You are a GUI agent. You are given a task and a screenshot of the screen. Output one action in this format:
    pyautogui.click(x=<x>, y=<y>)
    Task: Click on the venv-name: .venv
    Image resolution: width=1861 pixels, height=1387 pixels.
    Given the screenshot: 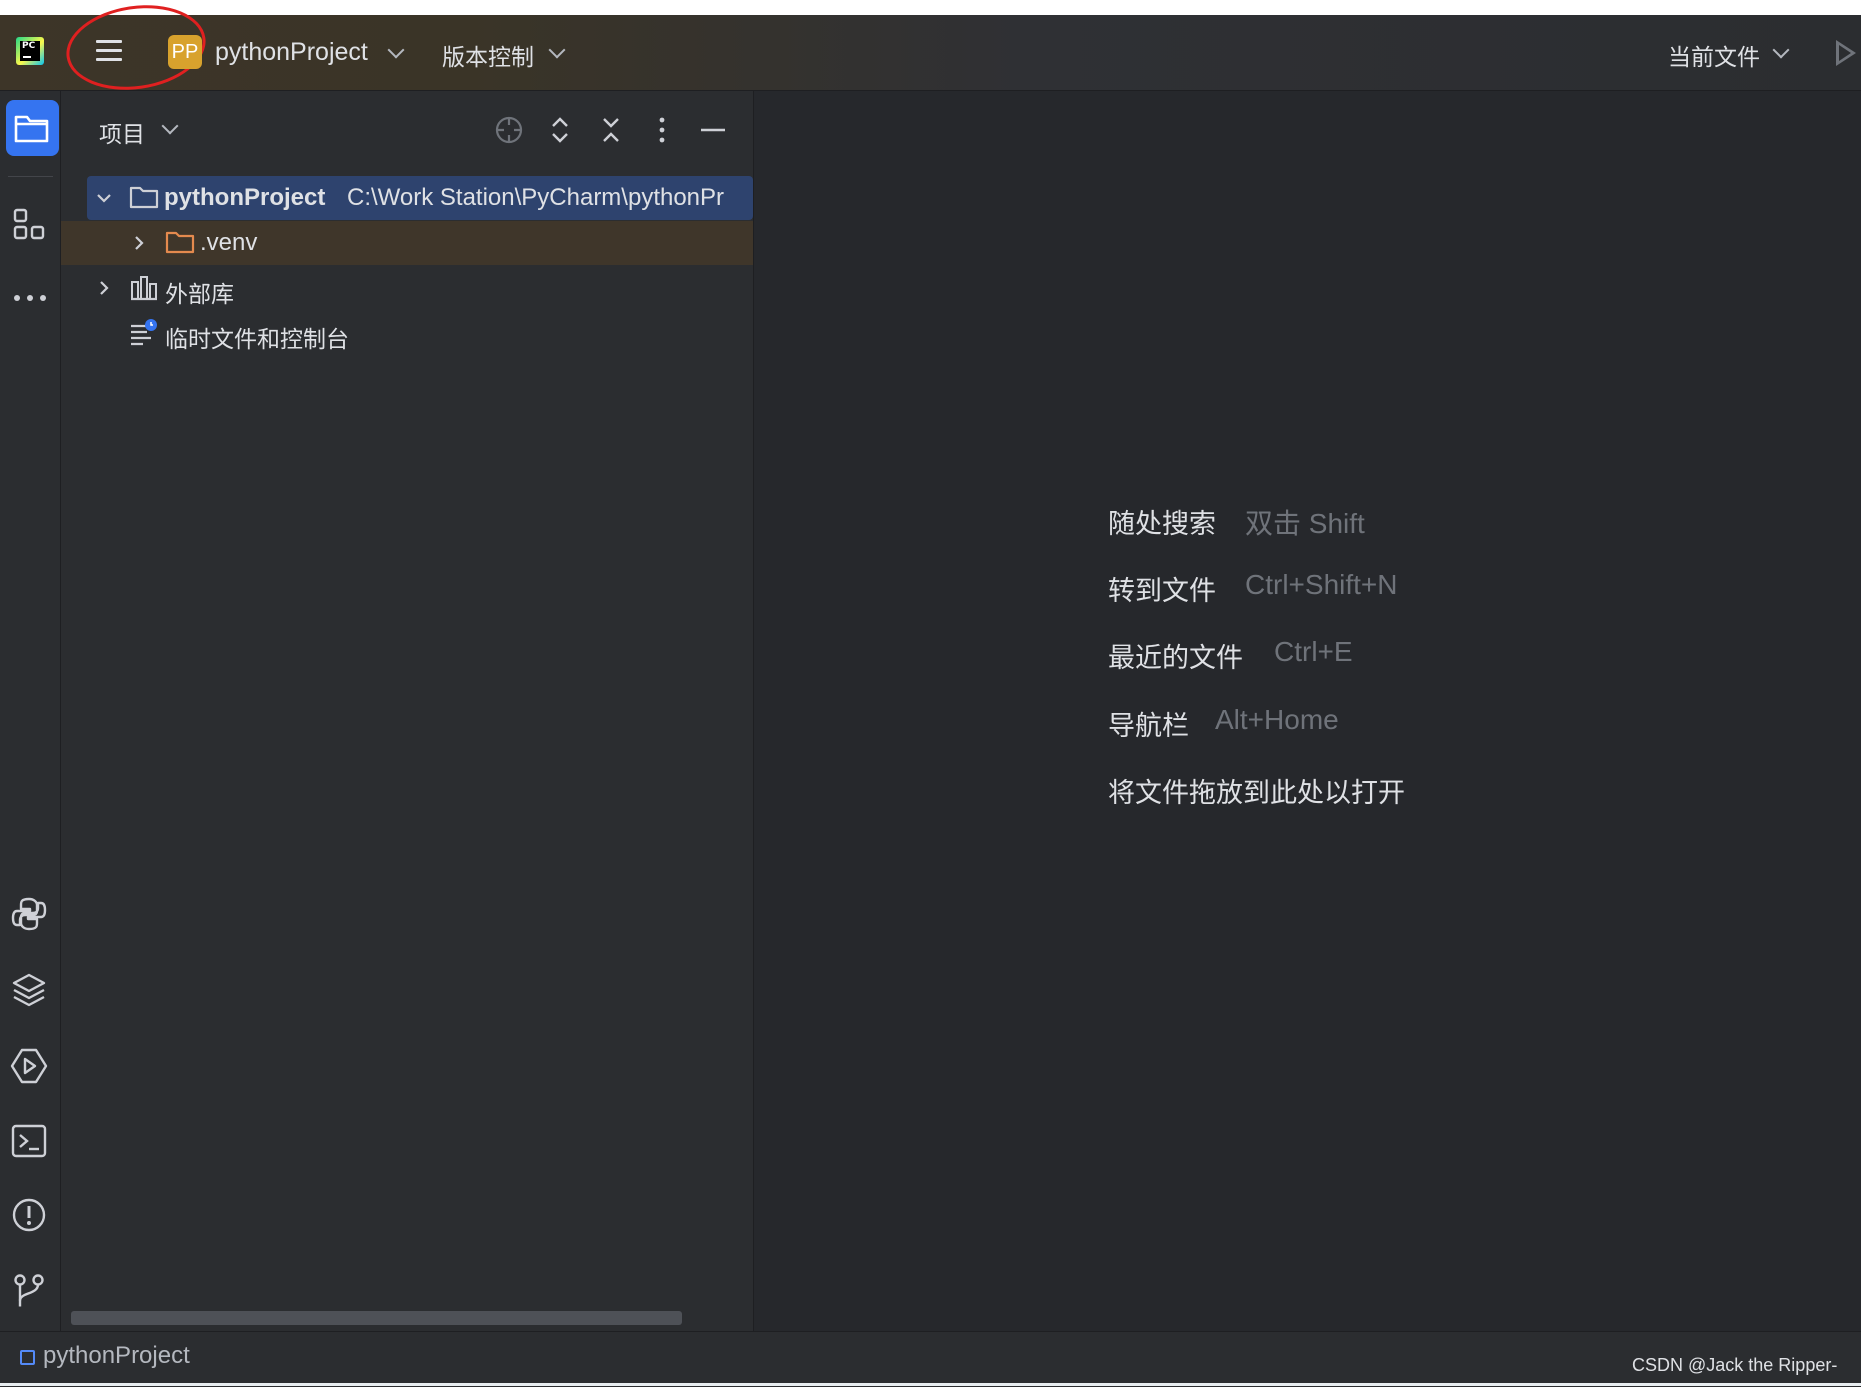 What is the action you would take?
    pyautogui.click(x=229, y=242)
    